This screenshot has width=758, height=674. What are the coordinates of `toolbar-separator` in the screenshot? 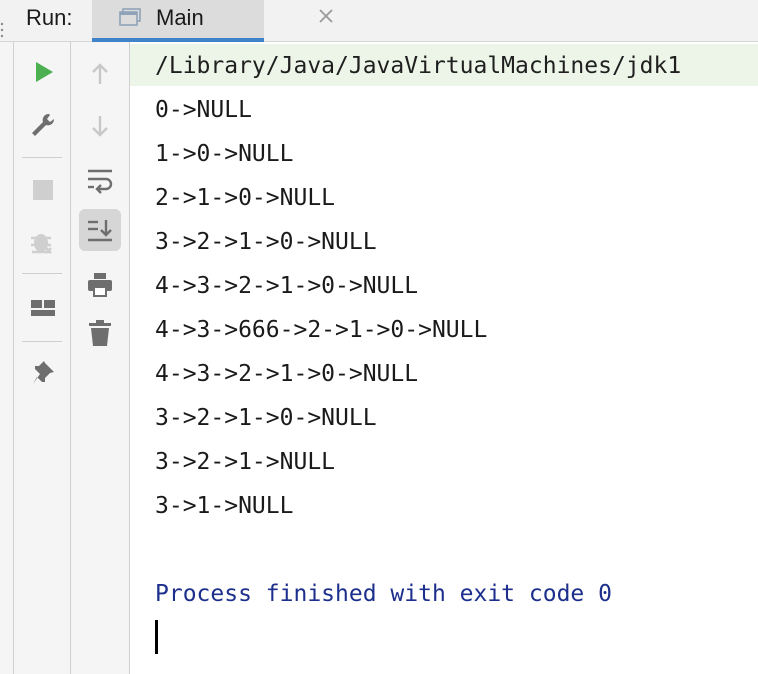 It's located at (70, 358).